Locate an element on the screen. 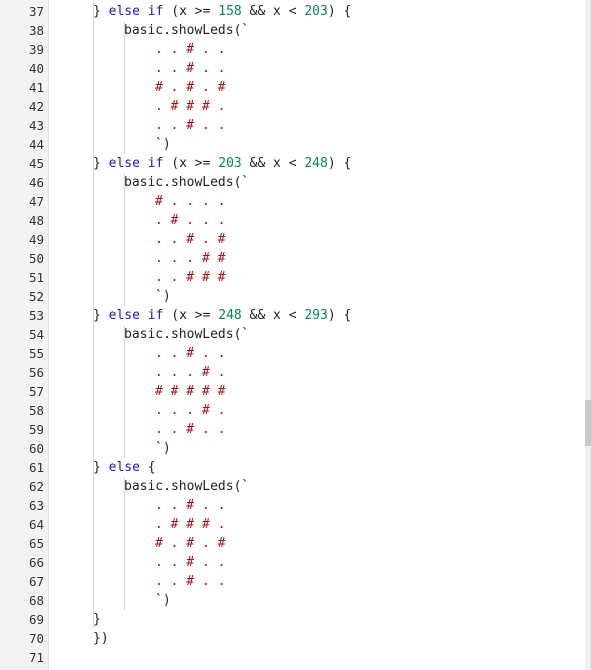 This screenshot has height=670, width=591. line-number: 57 is located at coordinates (36, 391).